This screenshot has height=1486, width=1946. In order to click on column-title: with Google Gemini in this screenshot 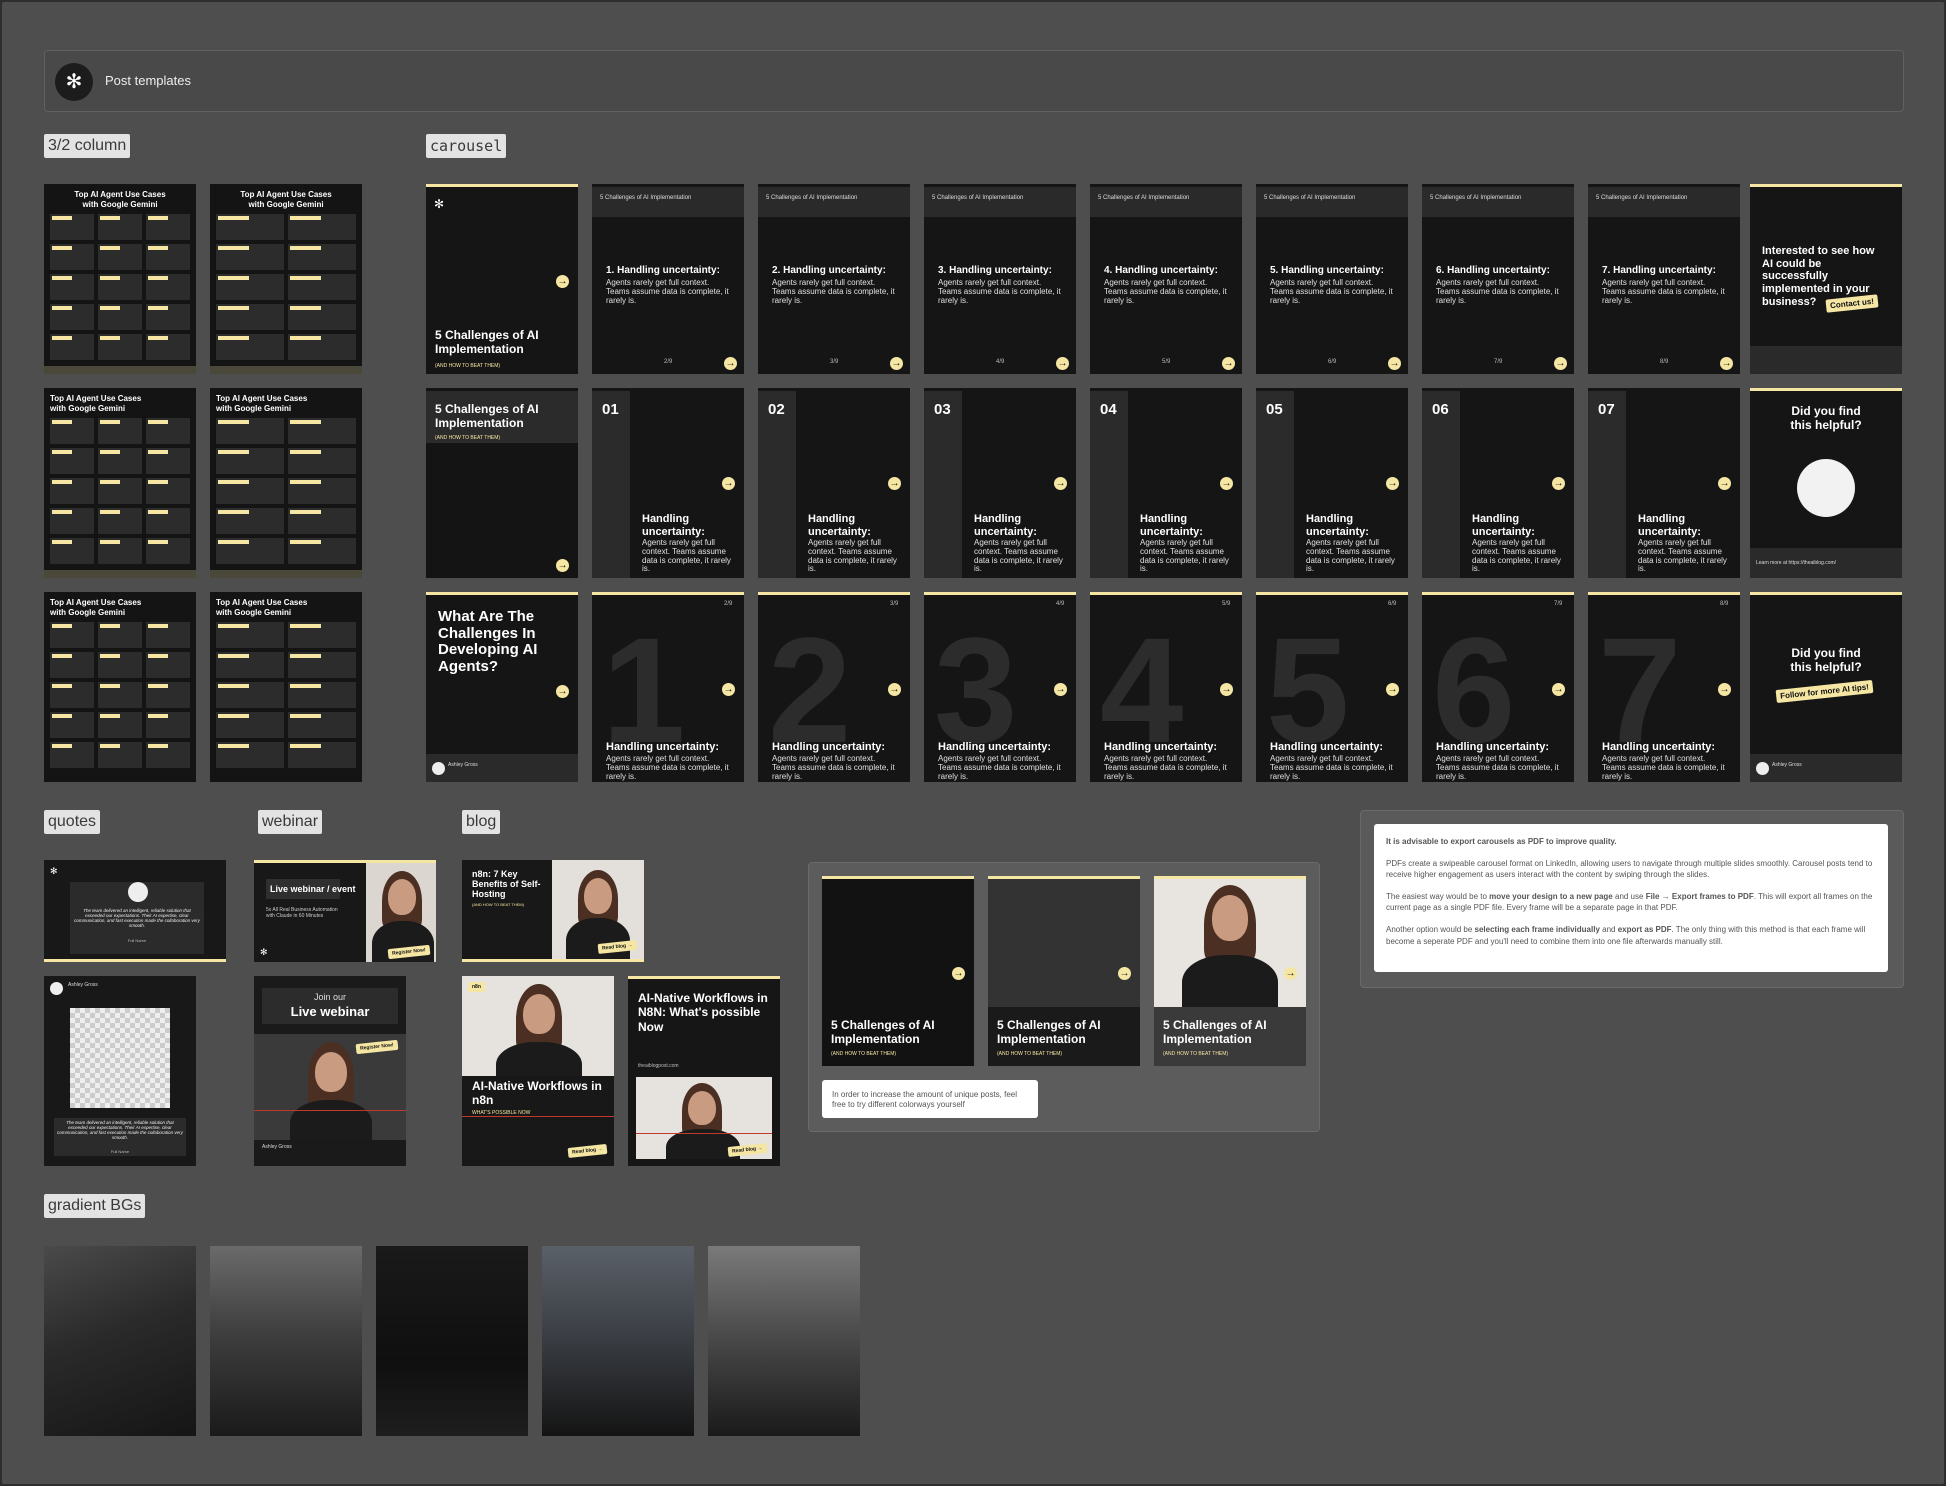, I will do `click(254, 408)`.